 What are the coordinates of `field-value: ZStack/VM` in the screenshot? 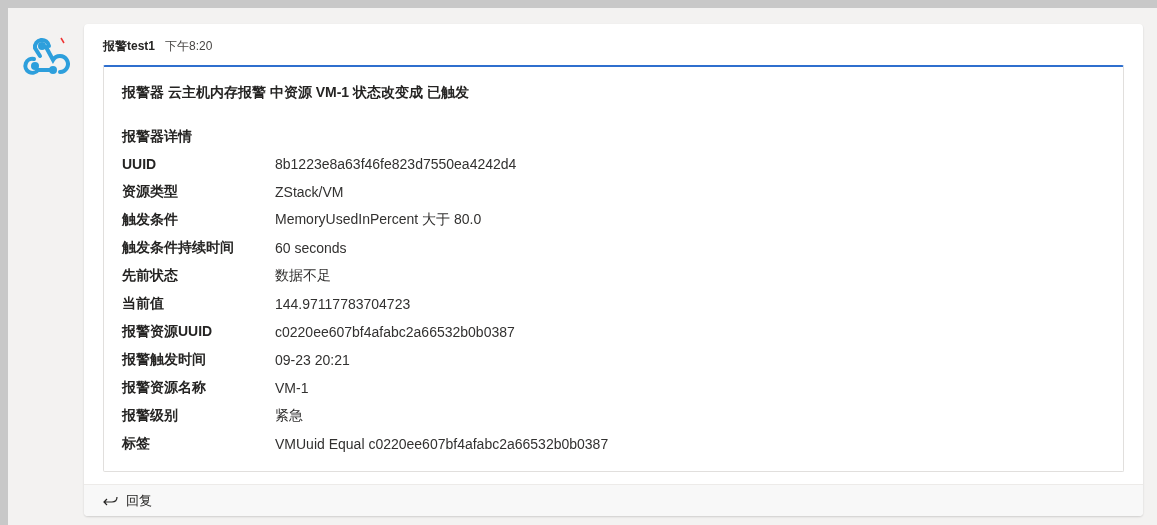 It's located at (309, 192).